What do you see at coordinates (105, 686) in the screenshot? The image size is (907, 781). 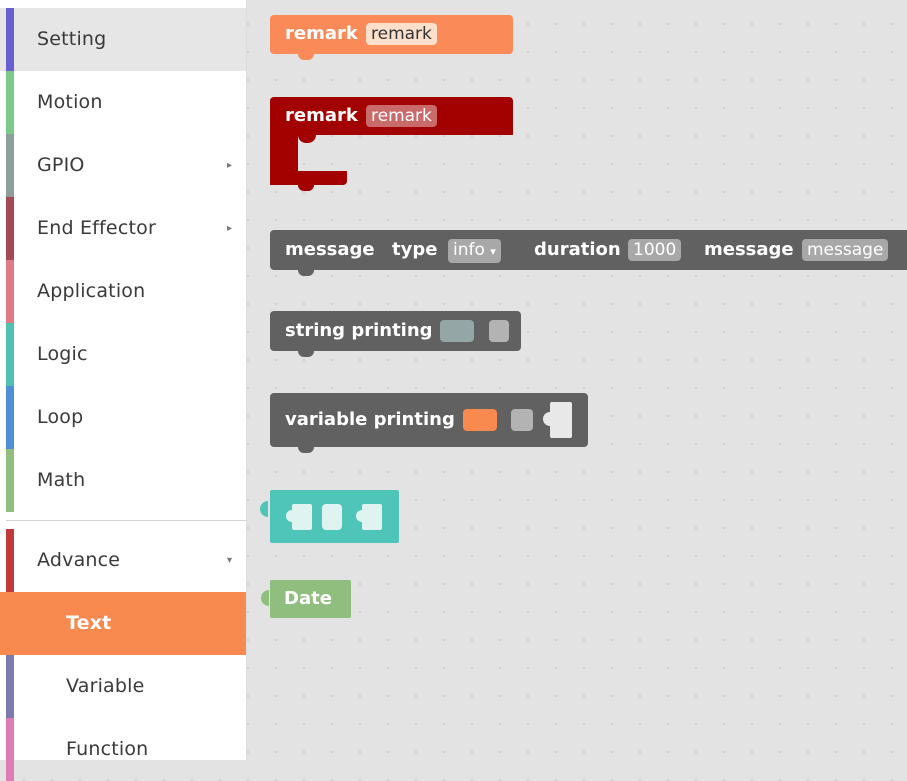 I see `category-label: Variable` at bounding box center [105, 686].